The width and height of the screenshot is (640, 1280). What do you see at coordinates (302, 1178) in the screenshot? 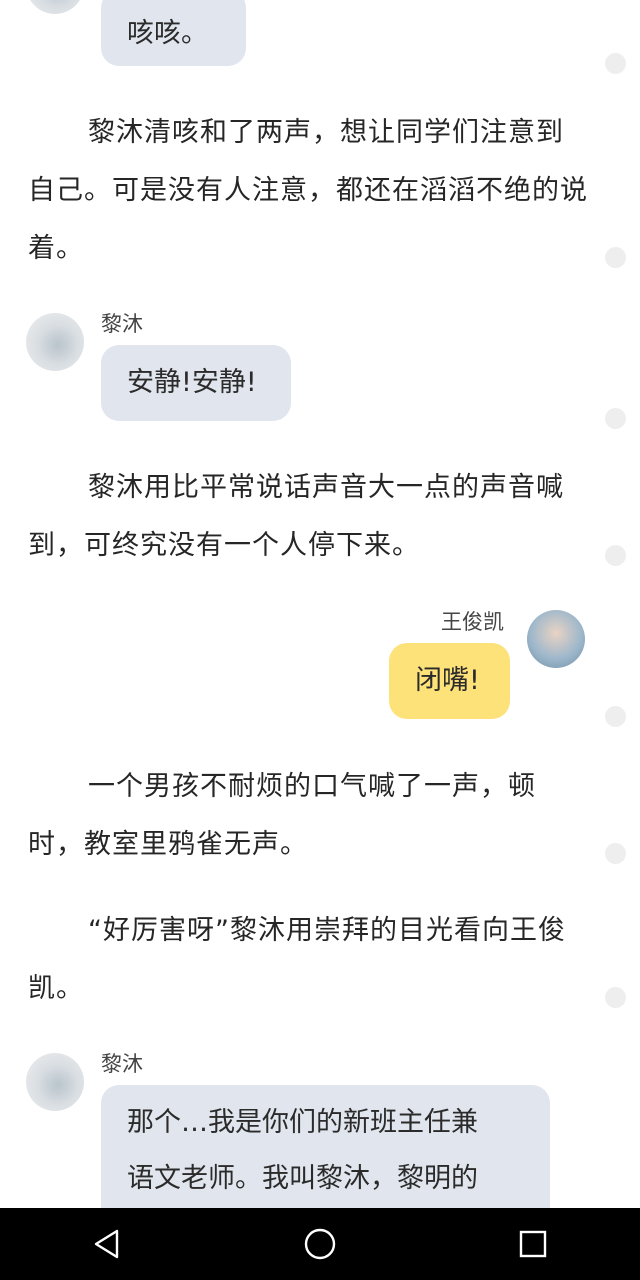
I see `chat-bubble-line: 语文老师。我叫黎沐，黎明的` at bounding box center [302, 1178].